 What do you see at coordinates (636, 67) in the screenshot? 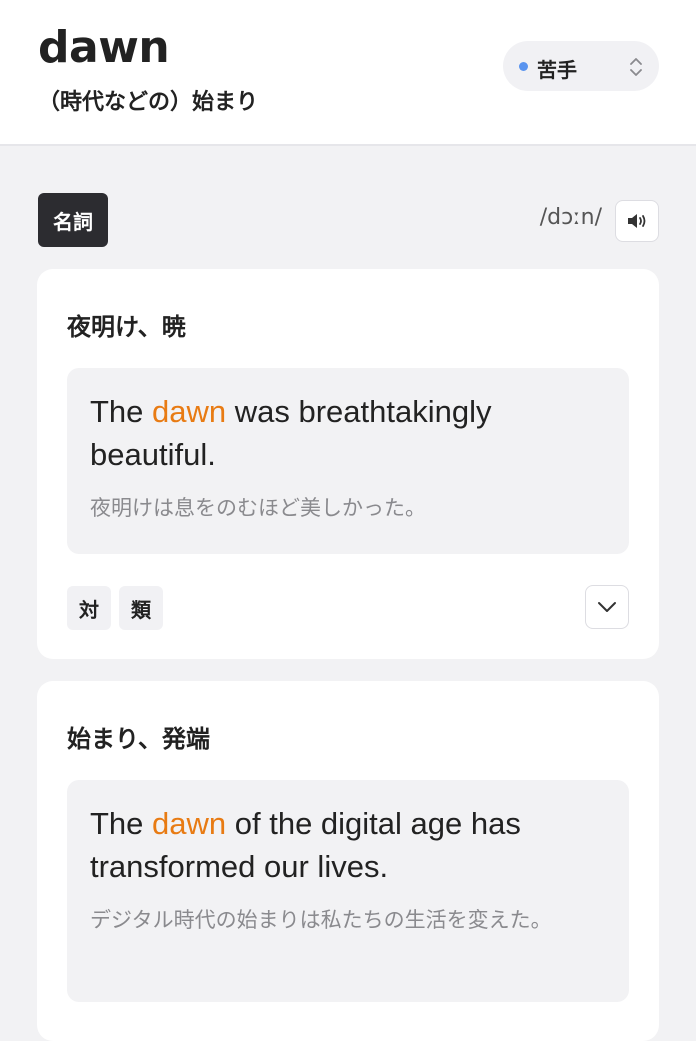
I see `up-down-chevron-icon` at bounding box center [636, 67].